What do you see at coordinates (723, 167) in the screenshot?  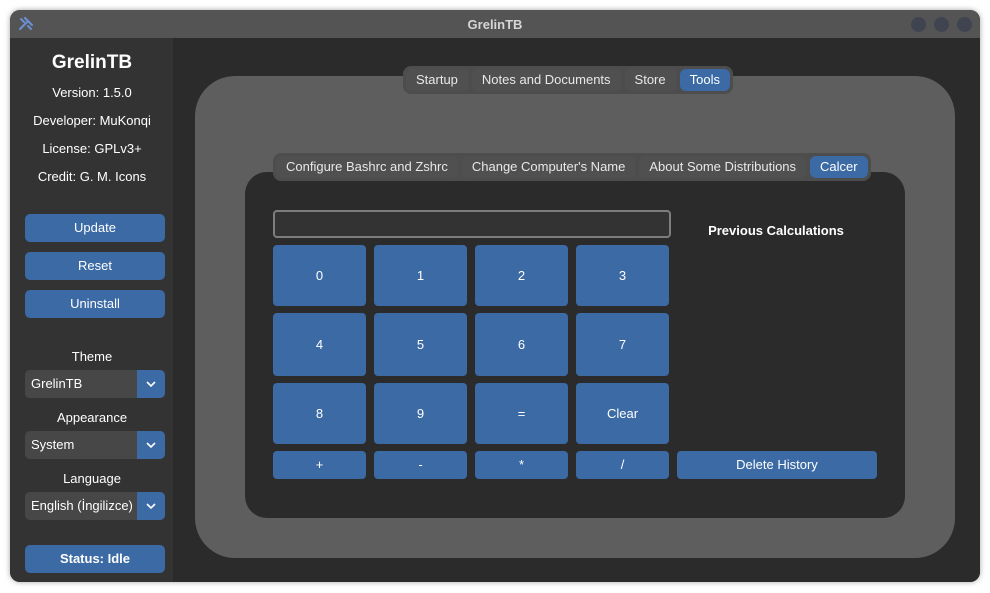 I see `tab-about-distributions: About Some Distributions` at bounding box center [723, 167].